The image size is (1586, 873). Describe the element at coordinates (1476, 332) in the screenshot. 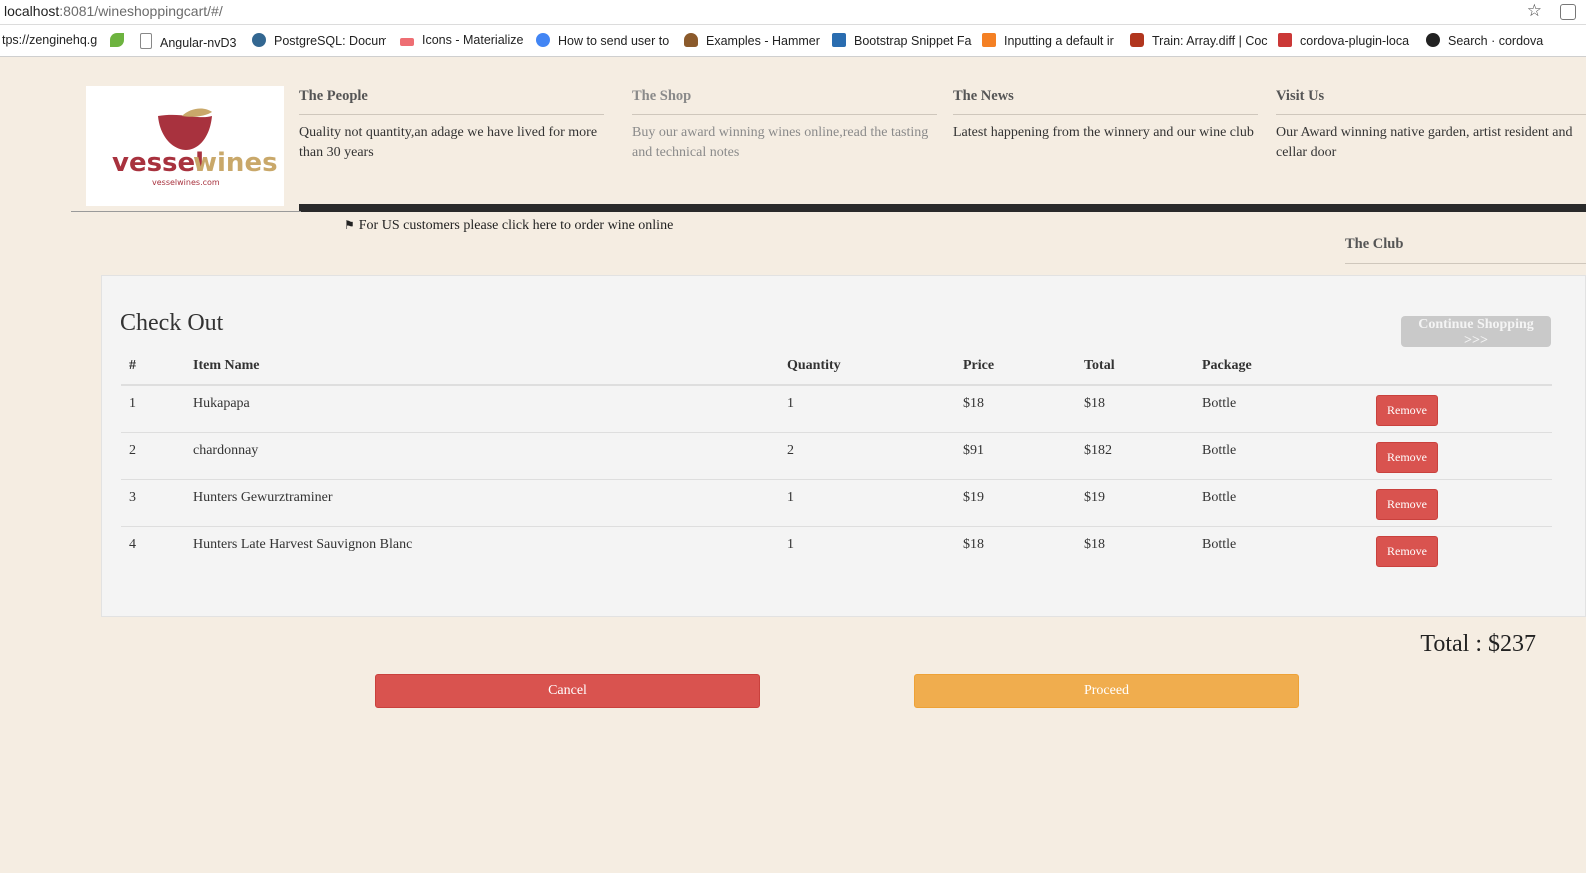

I see `continue-shopping-button: Continue Shopping >>>` at that location.